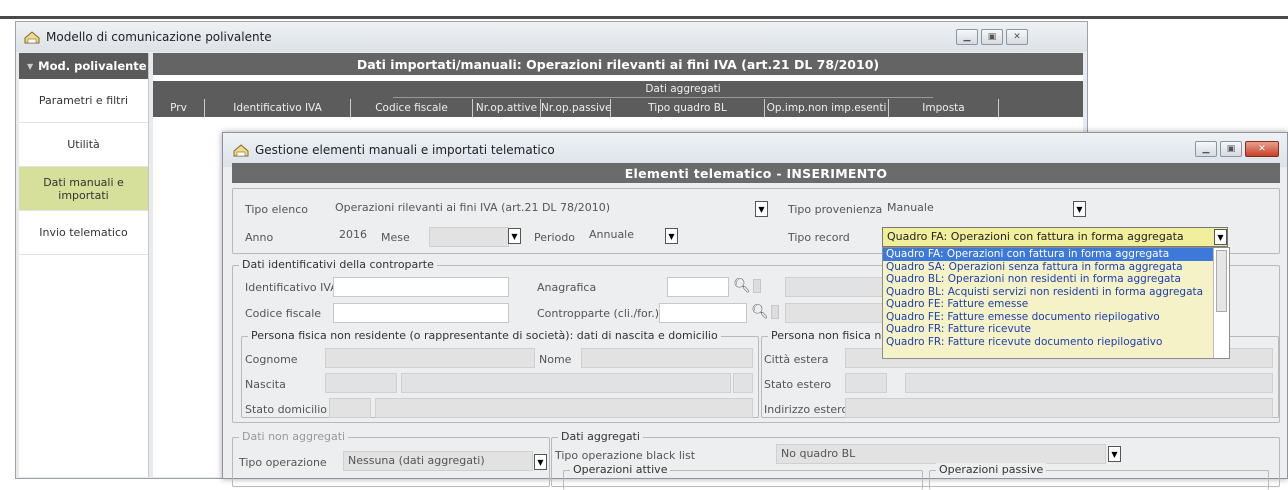  Describe the element at coordinates (941, 454) in the screenshot. I see `tipo-black-list-field: No quadro BL` at that location.